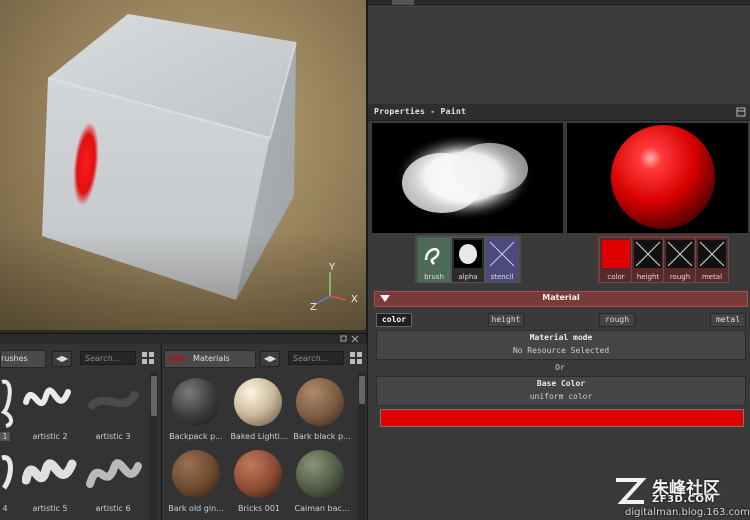  I want to click on brush-slot-label: brush, so click(434, 277).